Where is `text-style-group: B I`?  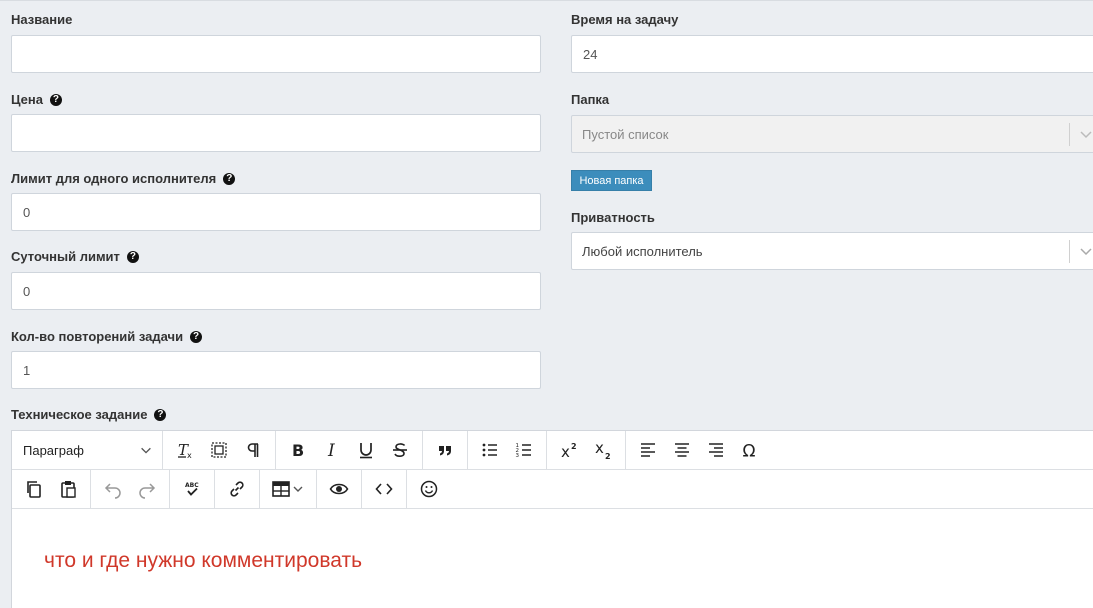
text-style-group: B I is located at coordinates (349, 450).